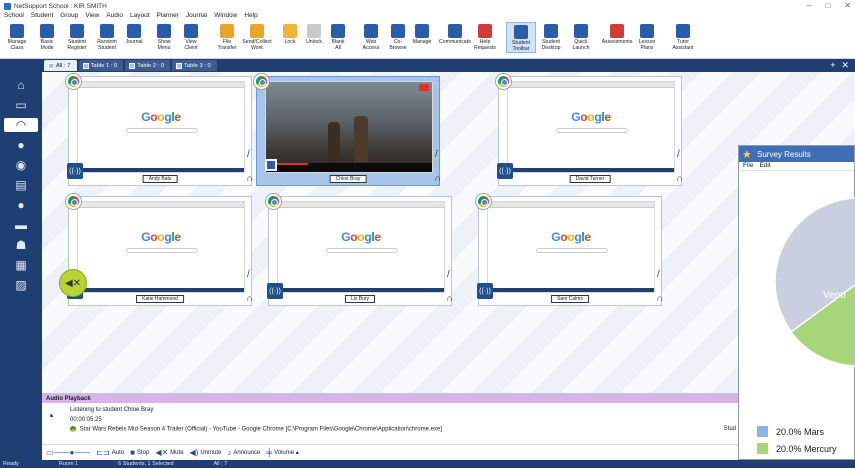  What do you see at coordinates (683, 36) in the screenshot?
I see `tutor-assistant-button: Tutor Assistant` at bounding box center [683, 36].